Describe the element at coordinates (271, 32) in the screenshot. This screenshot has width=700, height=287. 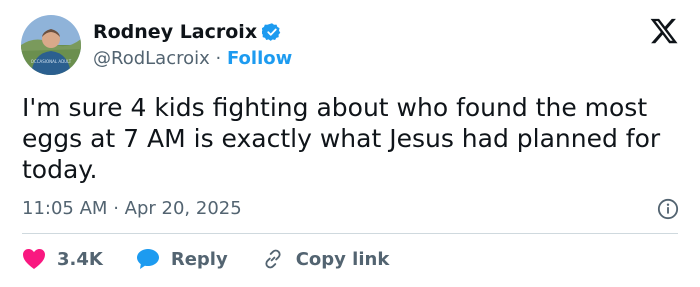
I see `verified-badge-icon` at that location.